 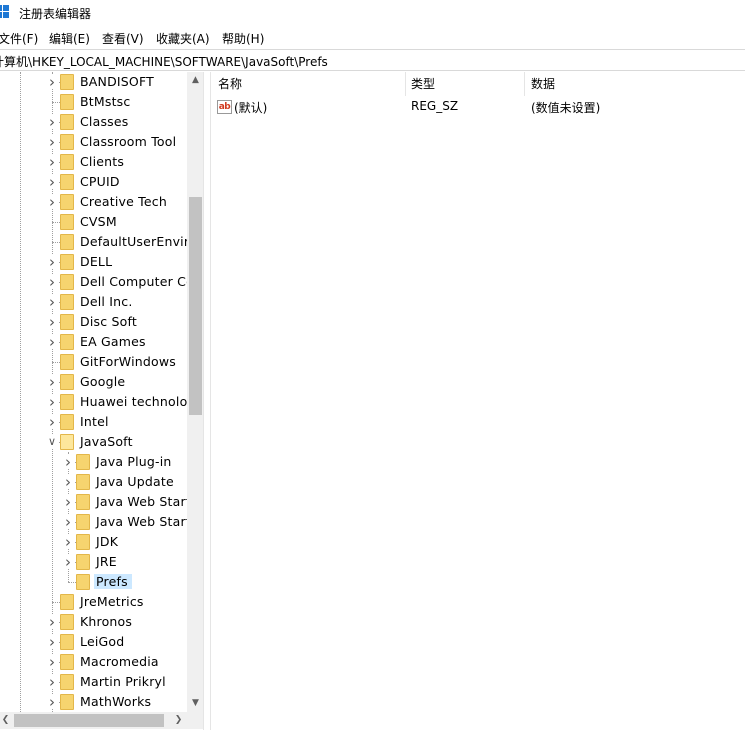 I want to click on tree-item: › Creative Tech, so click(x=93, y=202).